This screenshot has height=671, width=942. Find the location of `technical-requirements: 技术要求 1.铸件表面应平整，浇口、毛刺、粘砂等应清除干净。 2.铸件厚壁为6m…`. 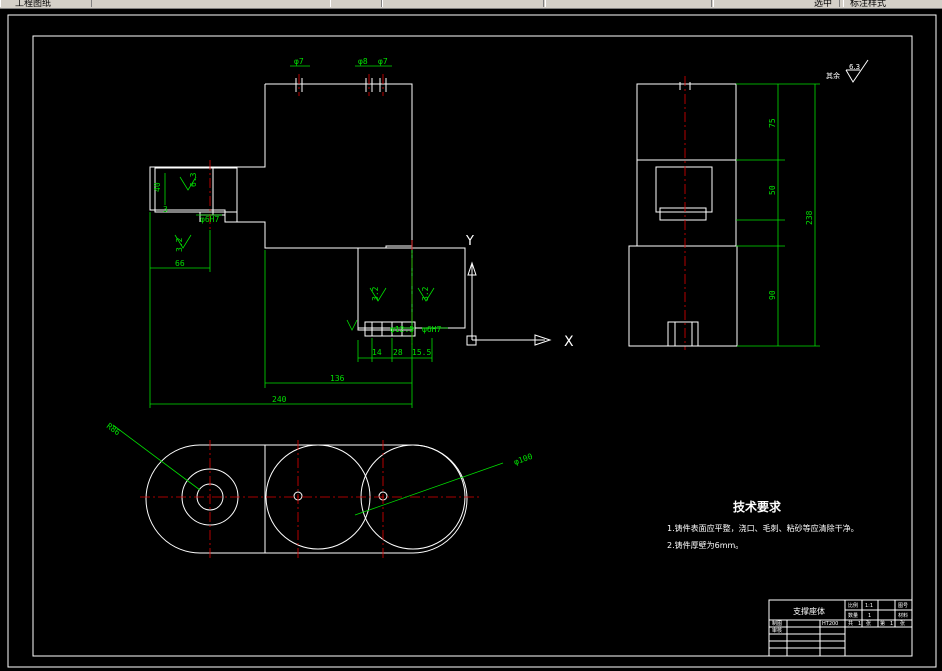

technical-requirements: 技术要求 1.铸件表面应平整，浇口、毛刺、粘砂等应清除干净。 2.铸件厚壁为6m… is located at coordinates (763, 524).